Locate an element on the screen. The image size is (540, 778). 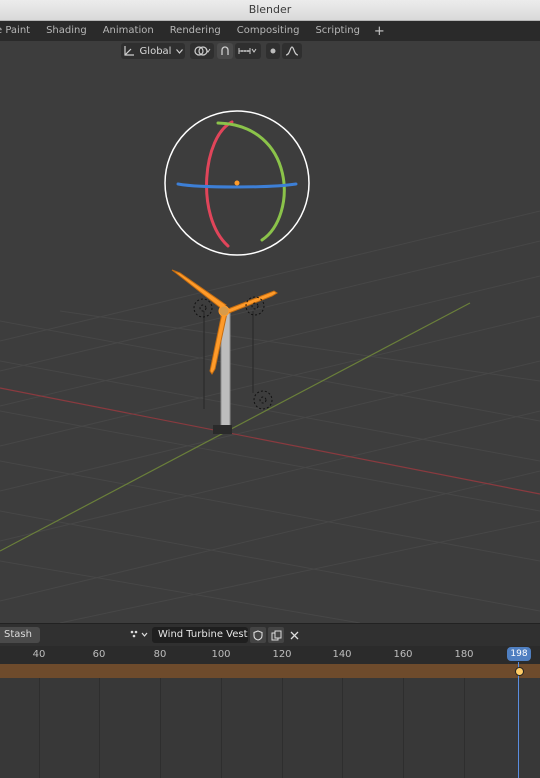
action-icon is located at coordinates (139, 634).